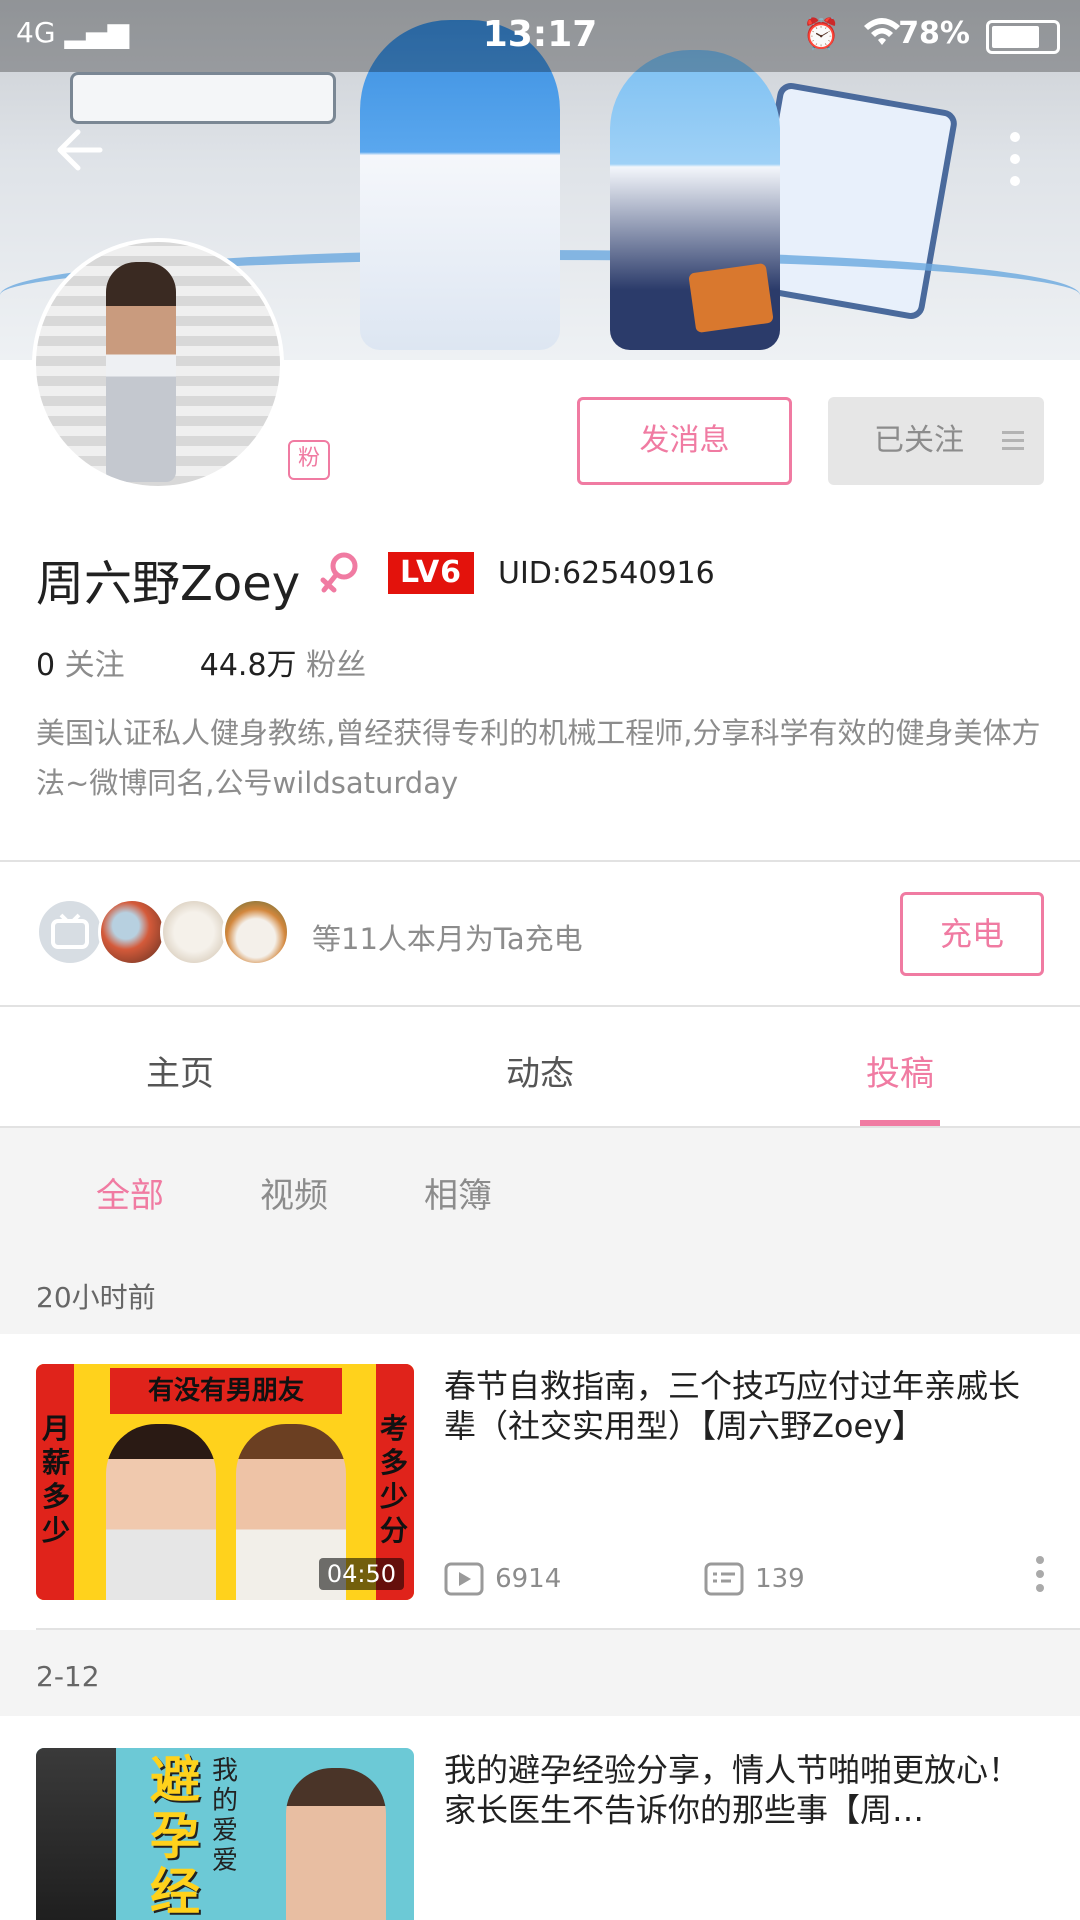  Describe the element at coordinates (1013, 443) in the screenshot. I see `menu-icon` at that location.